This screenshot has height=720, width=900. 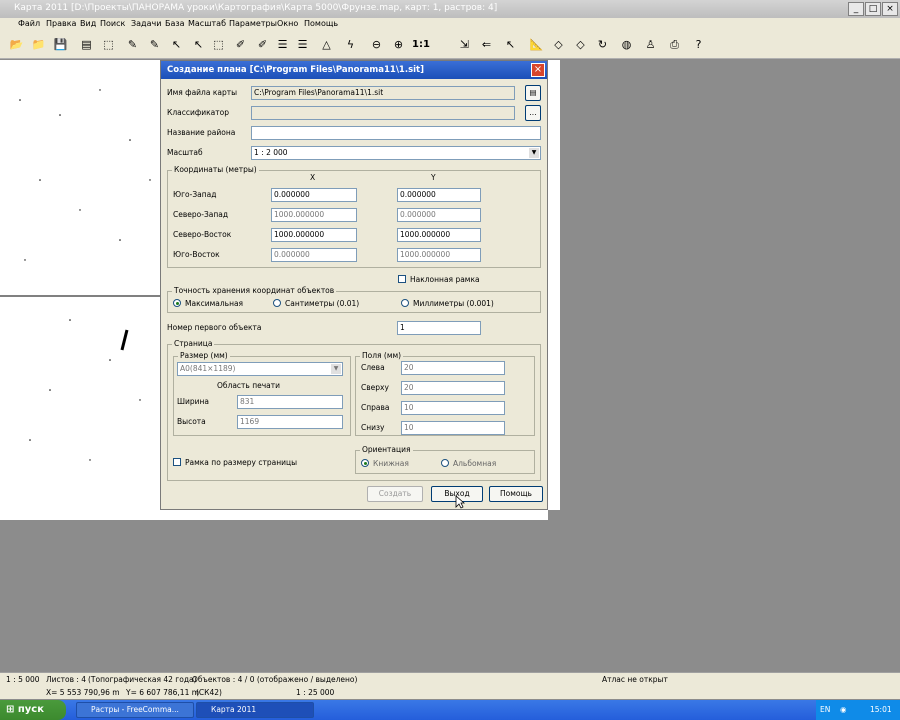 I want to click on system-tray: EN ◉ 15:01, so click(x=858, y=710).